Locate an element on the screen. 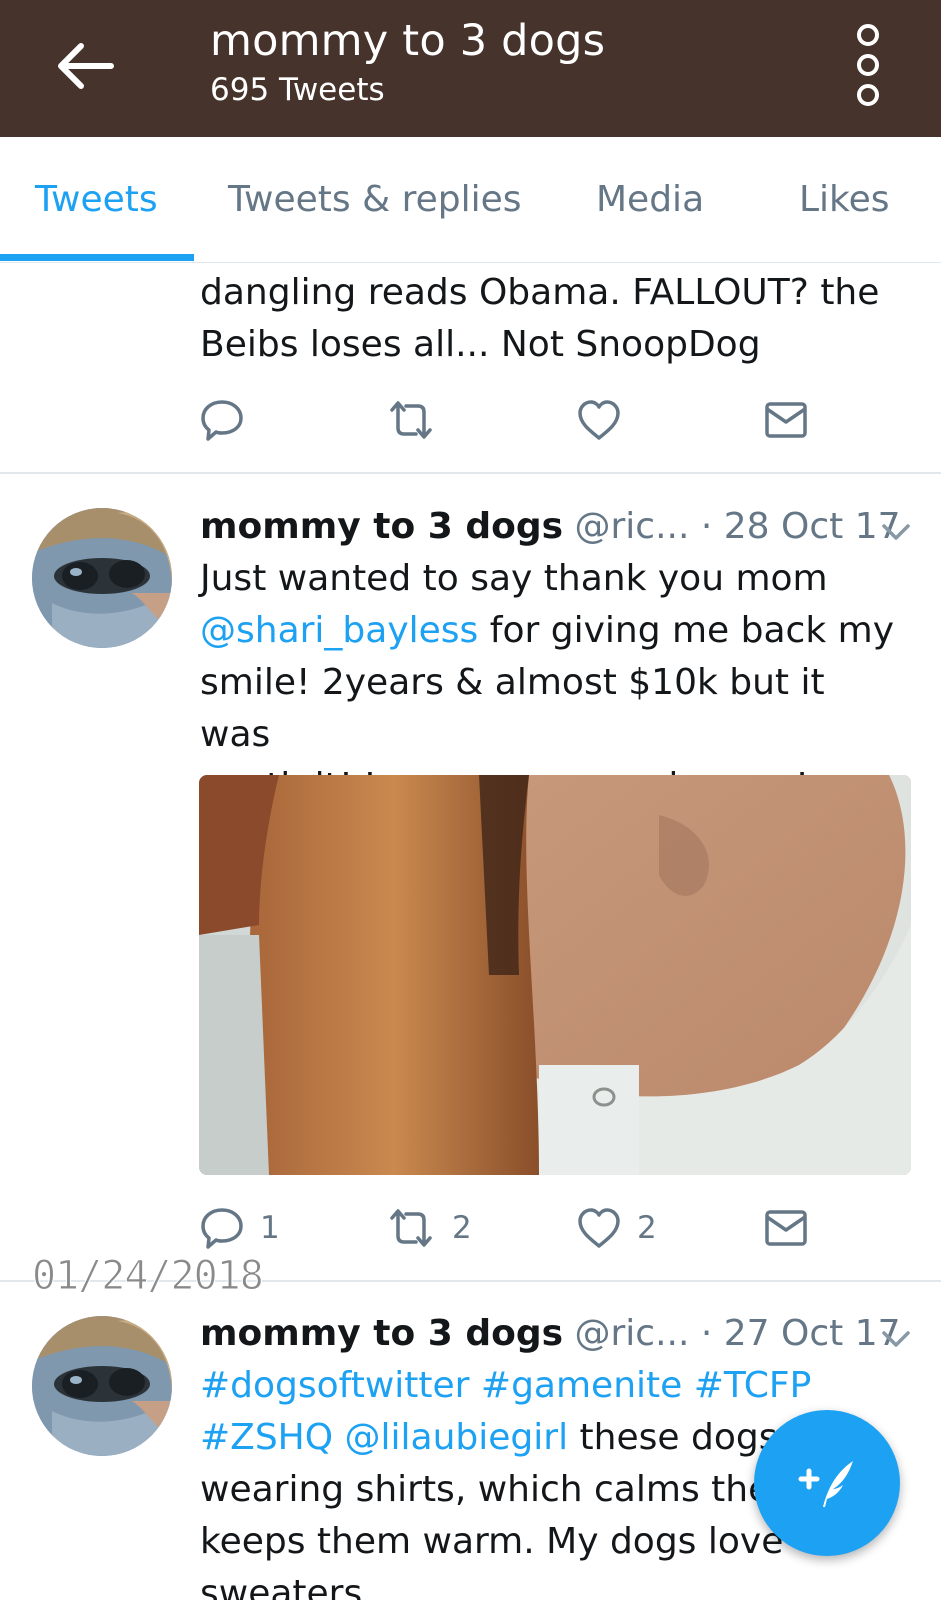  profile-title: mommy to 3 dogs is located at coordinates (408, 41).